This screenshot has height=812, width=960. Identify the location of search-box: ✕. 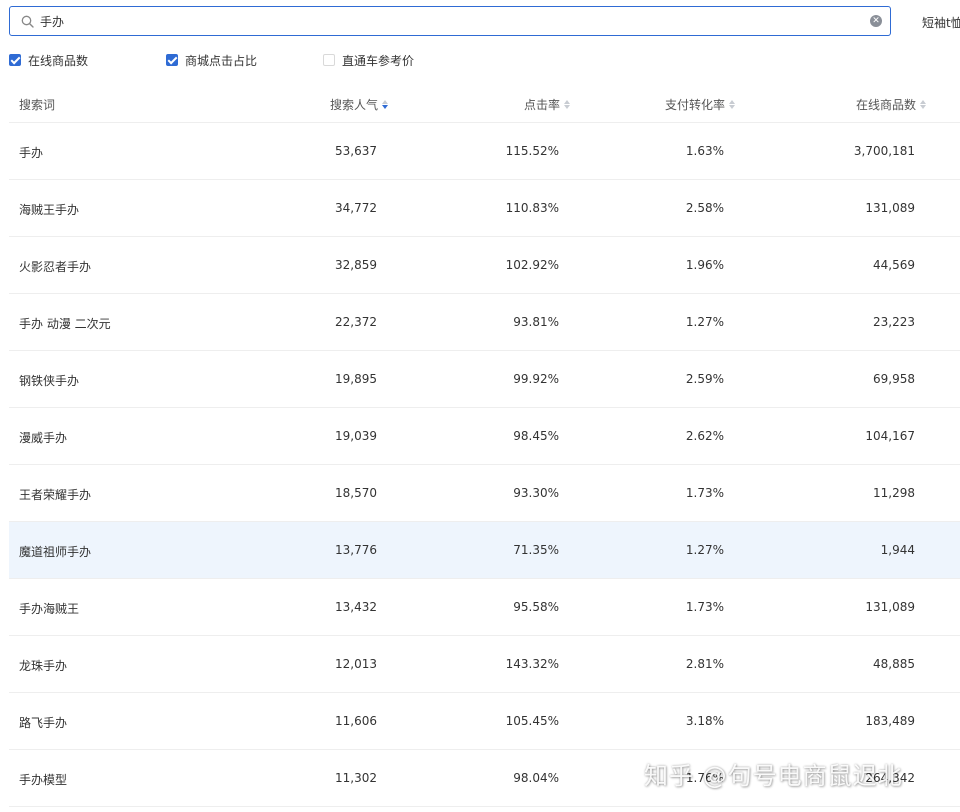
(450, 21).